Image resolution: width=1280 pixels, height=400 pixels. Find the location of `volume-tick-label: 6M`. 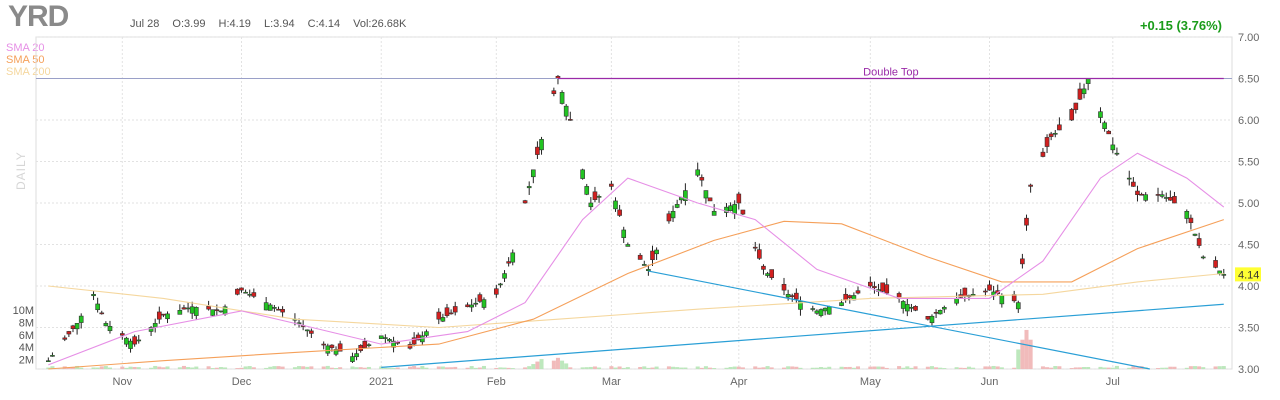

volume-tick-label: 6M is located at coordinates (26, 336).